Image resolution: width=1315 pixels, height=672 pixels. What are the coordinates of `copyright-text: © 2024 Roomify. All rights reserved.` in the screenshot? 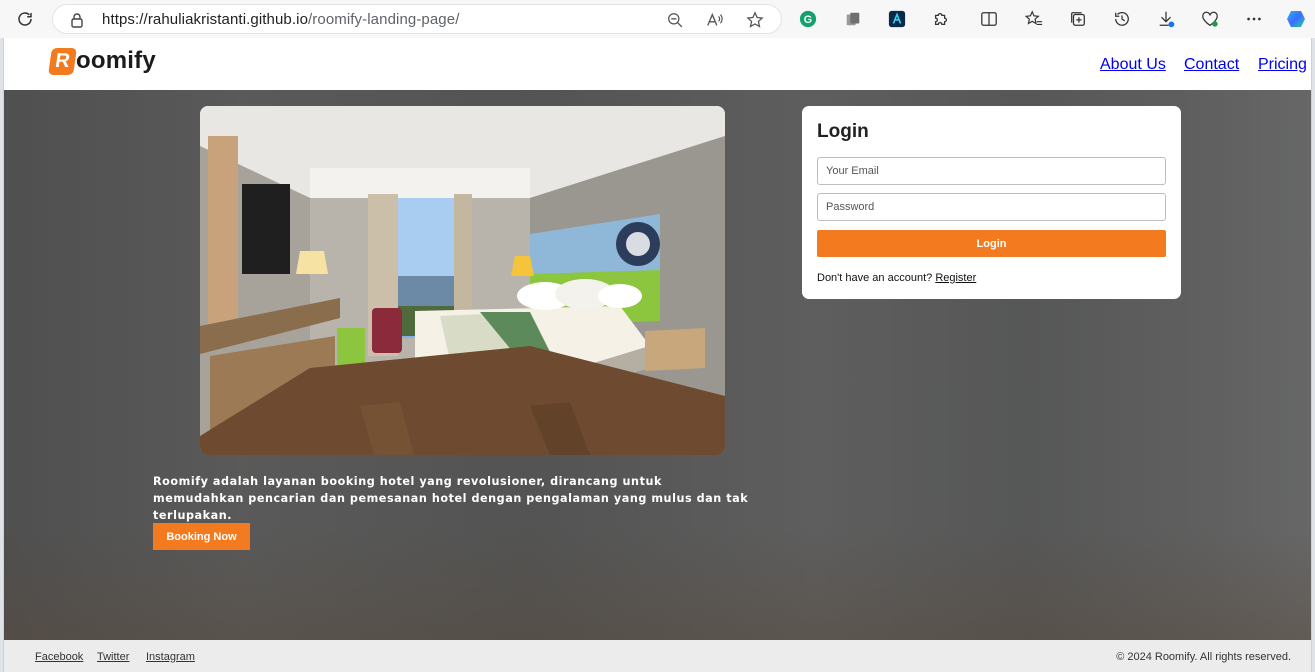 It's located at (1203, 657).